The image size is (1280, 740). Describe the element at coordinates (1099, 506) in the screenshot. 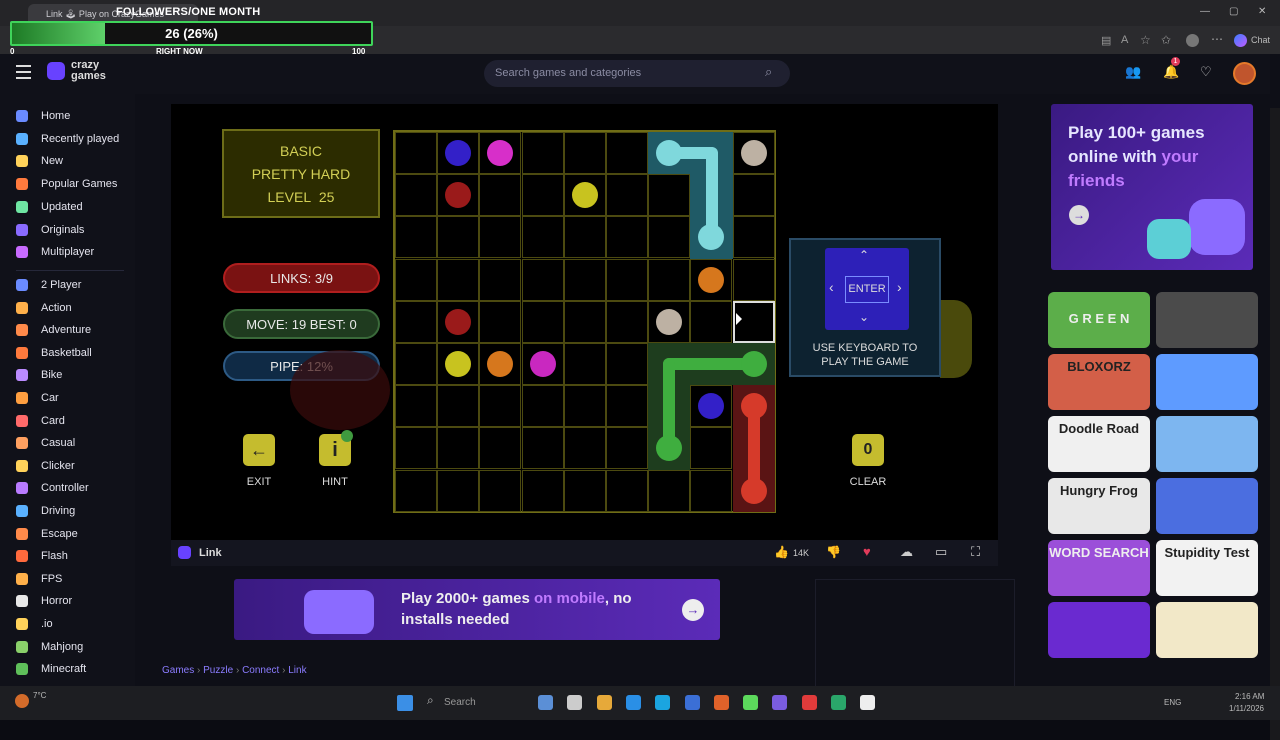

I see `game-thumbnail: Hungry Frog` at that location.